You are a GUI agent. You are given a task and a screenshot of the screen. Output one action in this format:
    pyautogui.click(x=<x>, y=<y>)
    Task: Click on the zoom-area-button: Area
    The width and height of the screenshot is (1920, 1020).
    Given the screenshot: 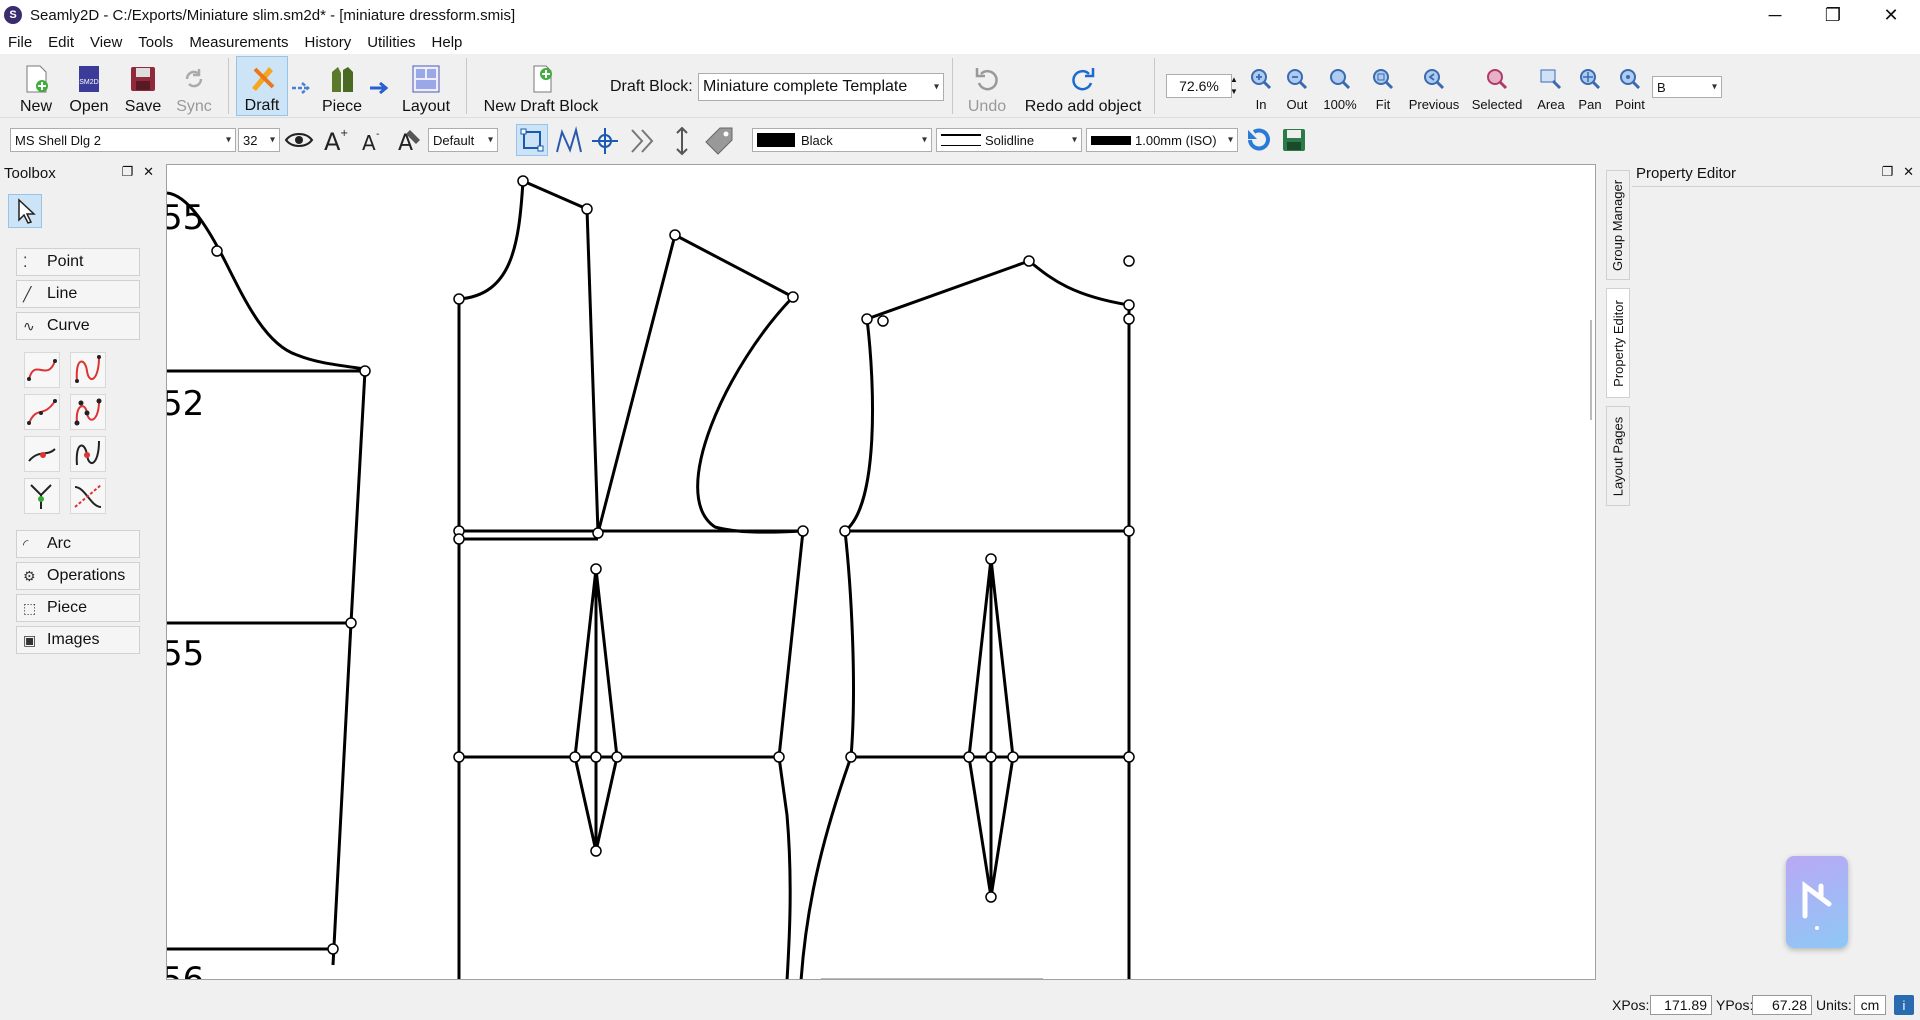 What is the action you would take?
    pyautogui.click(x=1551, y=86)
    